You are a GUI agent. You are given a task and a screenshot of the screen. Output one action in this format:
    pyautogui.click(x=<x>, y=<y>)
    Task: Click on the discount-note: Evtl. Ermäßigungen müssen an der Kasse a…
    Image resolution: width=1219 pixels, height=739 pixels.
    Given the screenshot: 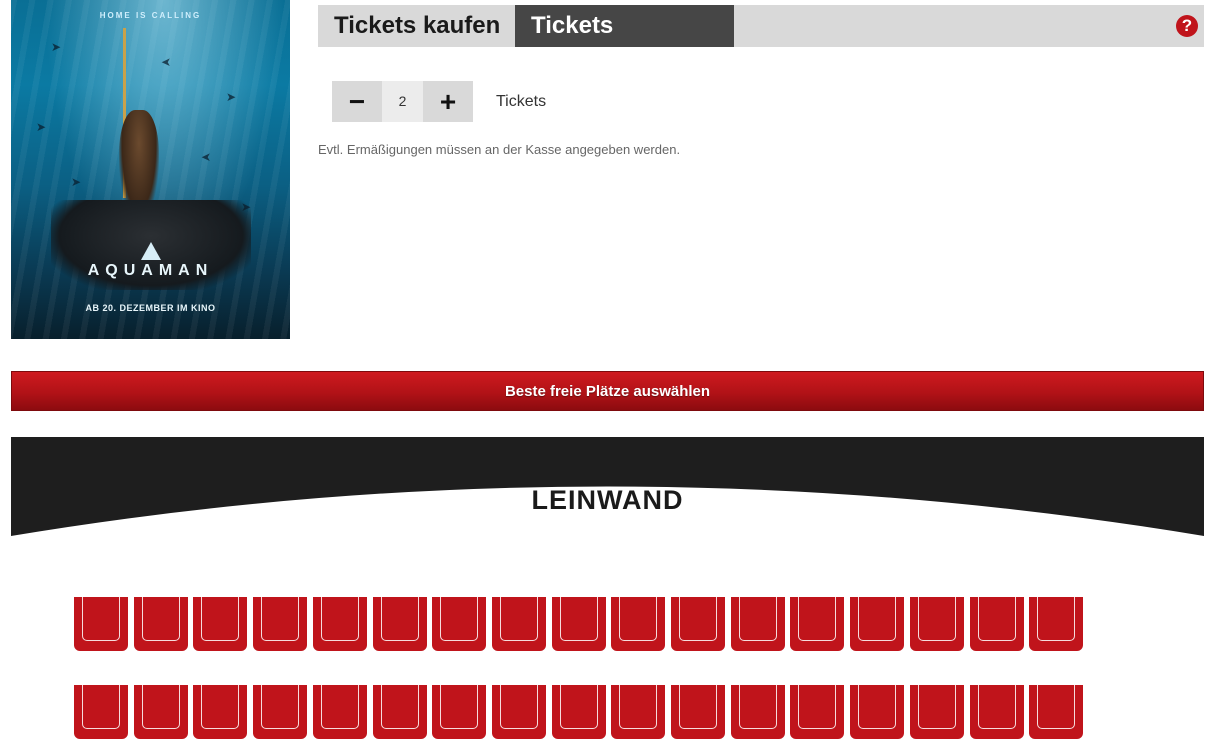 What is the action you would take?
    pyautogui.click(x=499, y=149)
    